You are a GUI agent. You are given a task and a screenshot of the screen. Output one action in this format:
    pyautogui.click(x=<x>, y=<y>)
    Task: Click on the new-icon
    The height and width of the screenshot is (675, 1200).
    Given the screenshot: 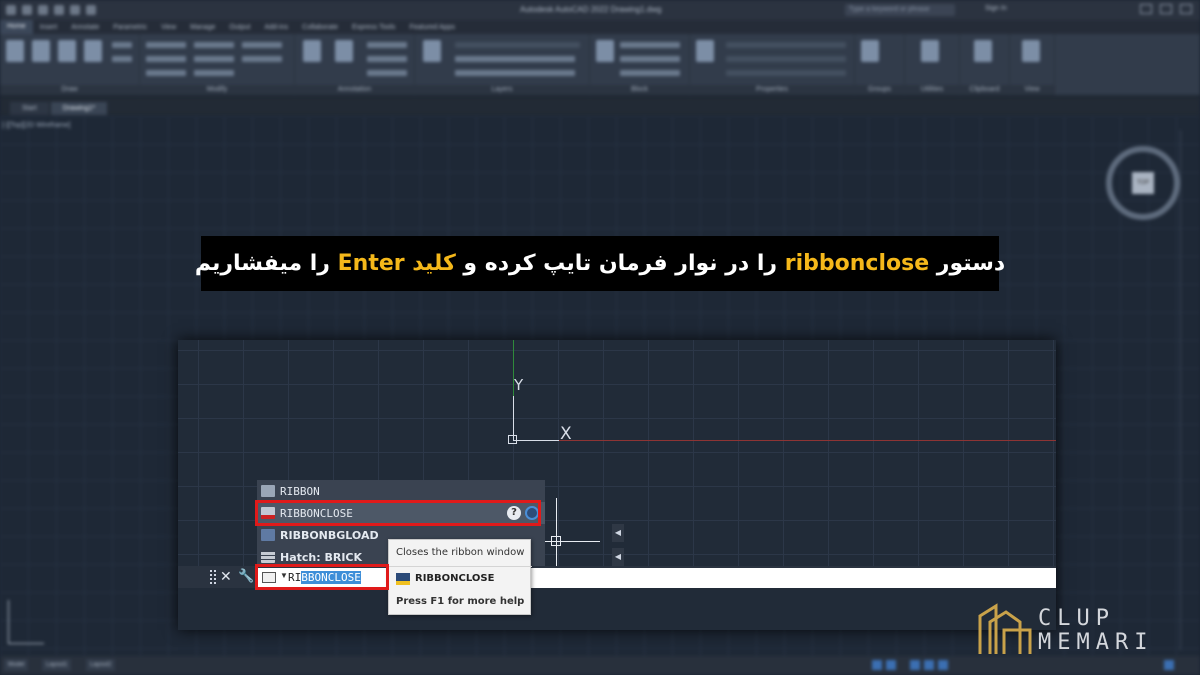 What is the action you would take?
    pyautogui.click(x=27, y=10)
    